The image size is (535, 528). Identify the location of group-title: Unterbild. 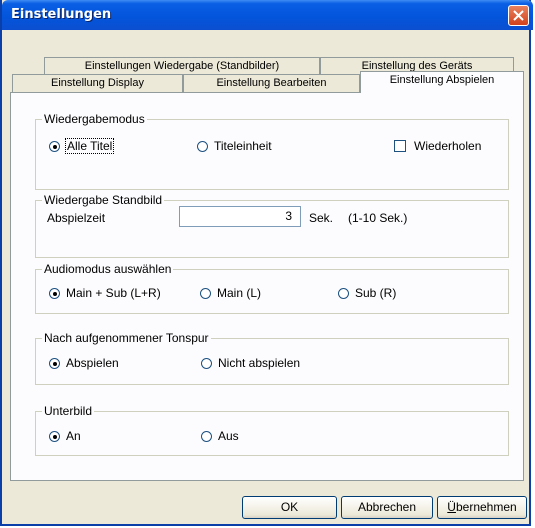
(68, 411).